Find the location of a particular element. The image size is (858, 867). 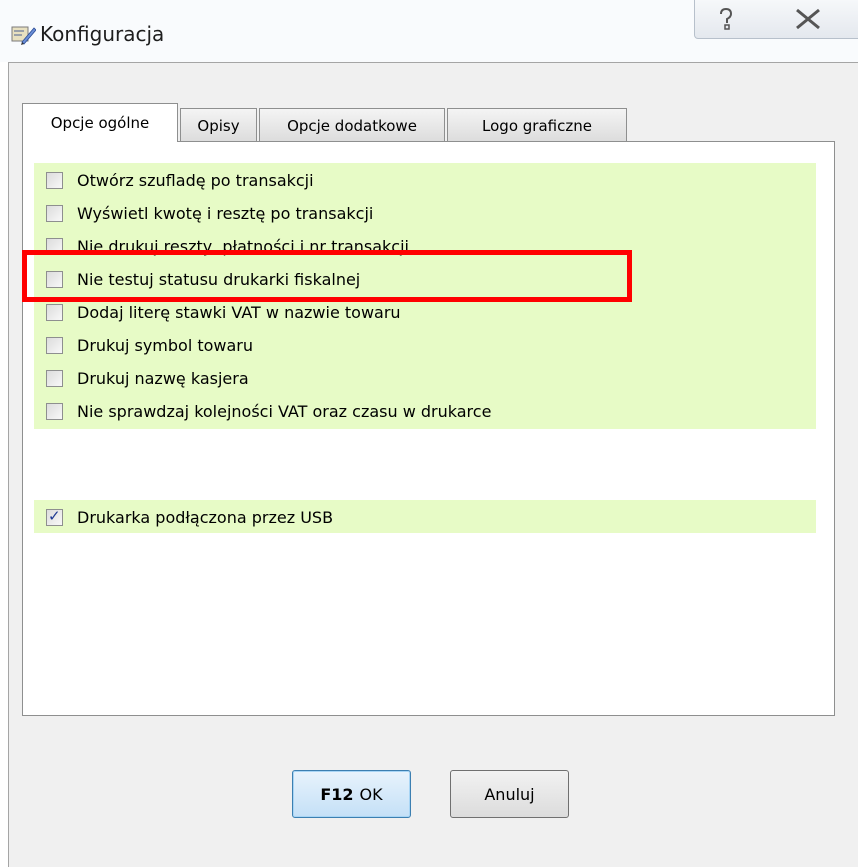

ok-label: OK is located at coordinates (371, 794).